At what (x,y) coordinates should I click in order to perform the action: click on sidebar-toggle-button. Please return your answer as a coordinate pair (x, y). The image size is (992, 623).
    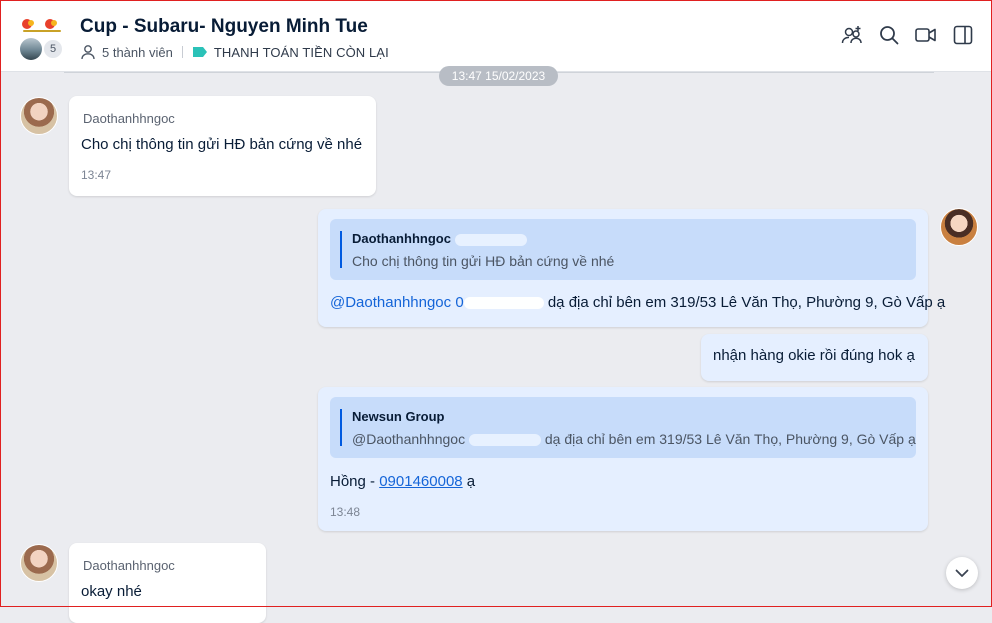
    Looking at the image, I should click on (963, 35).